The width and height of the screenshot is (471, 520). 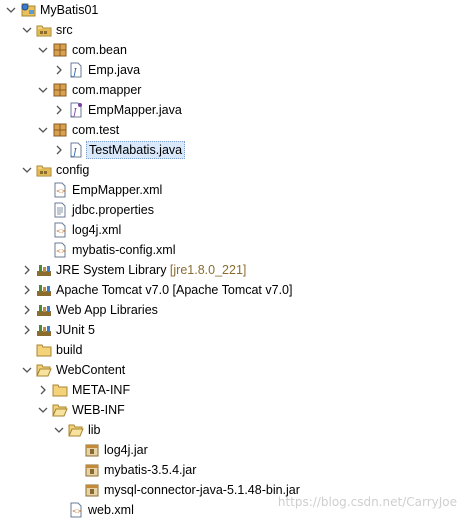 I want to click on tree-item-folder-config: config, so click(x=235, y=170).